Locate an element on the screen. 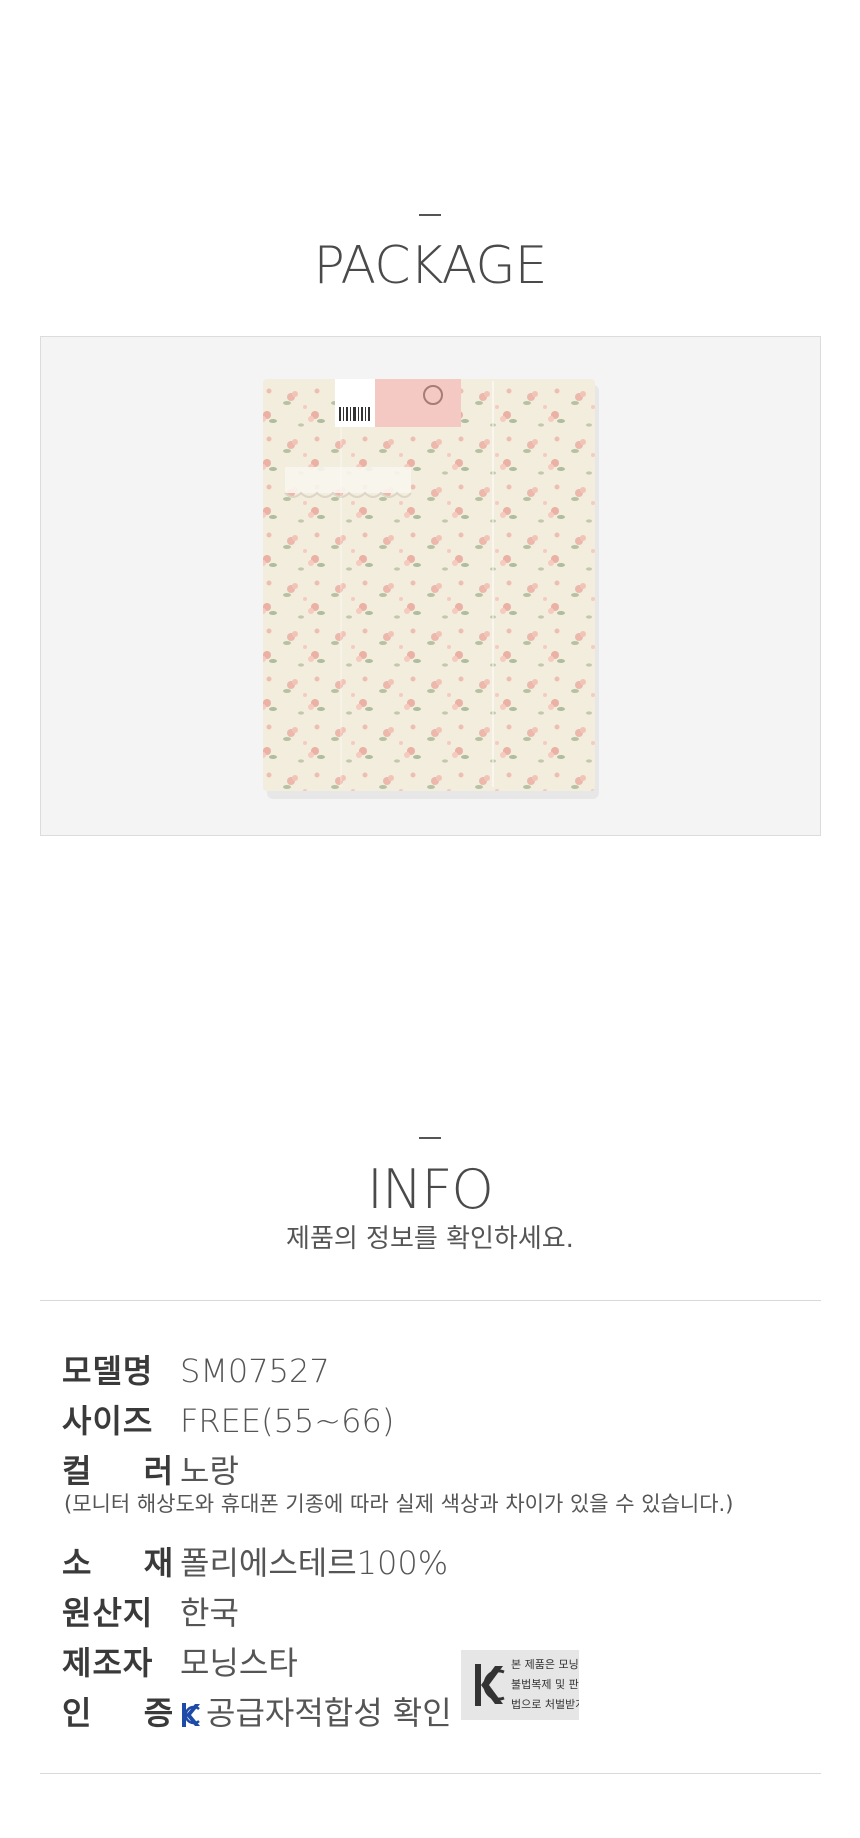 Image resolution: width=860 pixels, height=1838 pixels. spec-size: 사이즈 FREE(55~66) is located at coordinates (228, 1419).